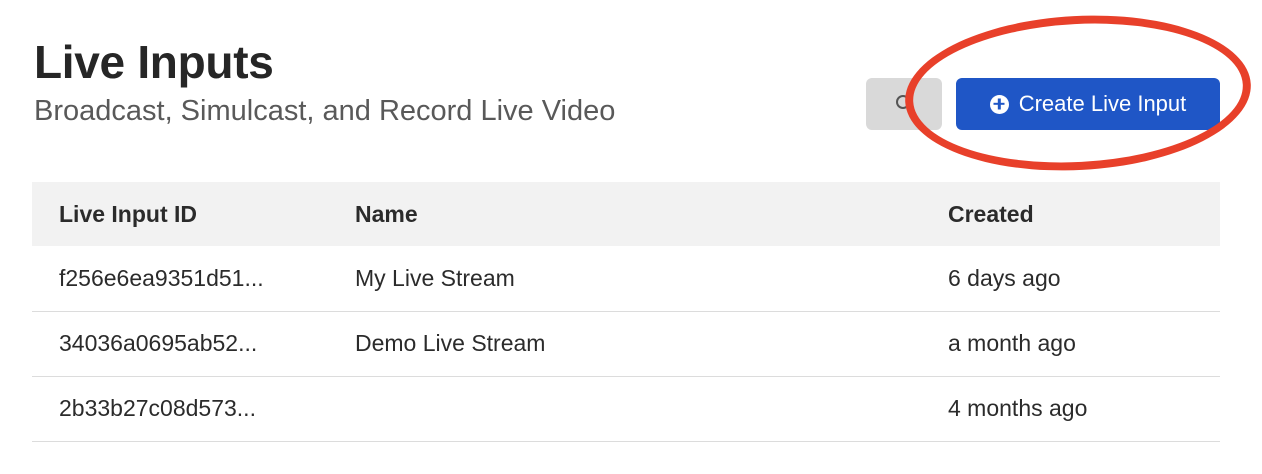 This screenshot has width=1262, height=474. Describe the element at coordinates (1084, 214) in the screenshot. I see `column-header-created: Created` at that location.